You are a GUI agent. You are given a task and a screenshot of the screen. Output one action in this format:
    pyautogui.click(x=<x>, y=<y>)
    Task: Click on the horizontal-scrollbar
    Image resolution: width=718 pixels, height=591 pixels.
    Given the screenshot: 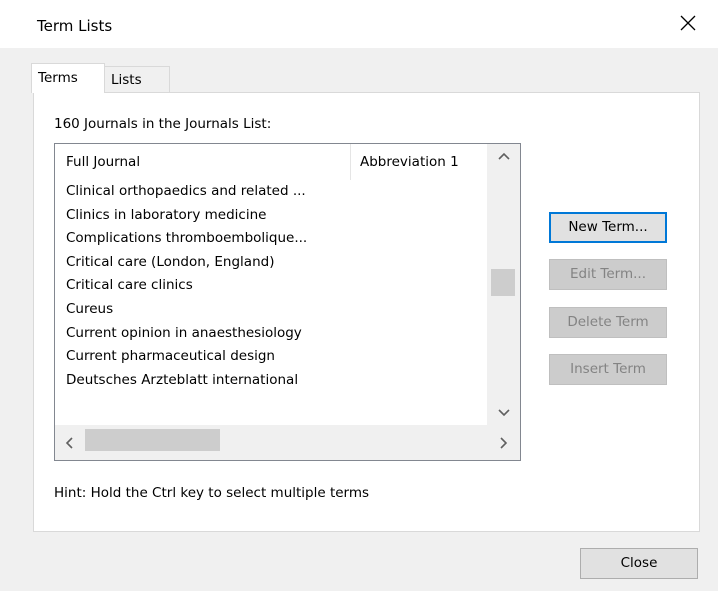 What is the action you would take?
    pyautogui.click(x=287, y=442)
    